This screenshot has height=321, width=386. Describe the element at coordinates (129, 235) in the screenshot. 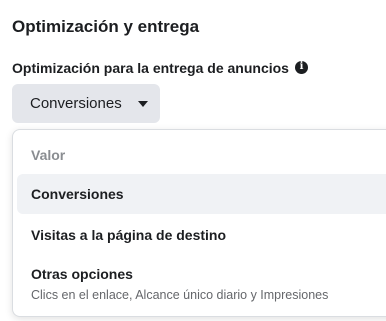

I see `menu-item-label: Visitas a la página de destino` at that location.